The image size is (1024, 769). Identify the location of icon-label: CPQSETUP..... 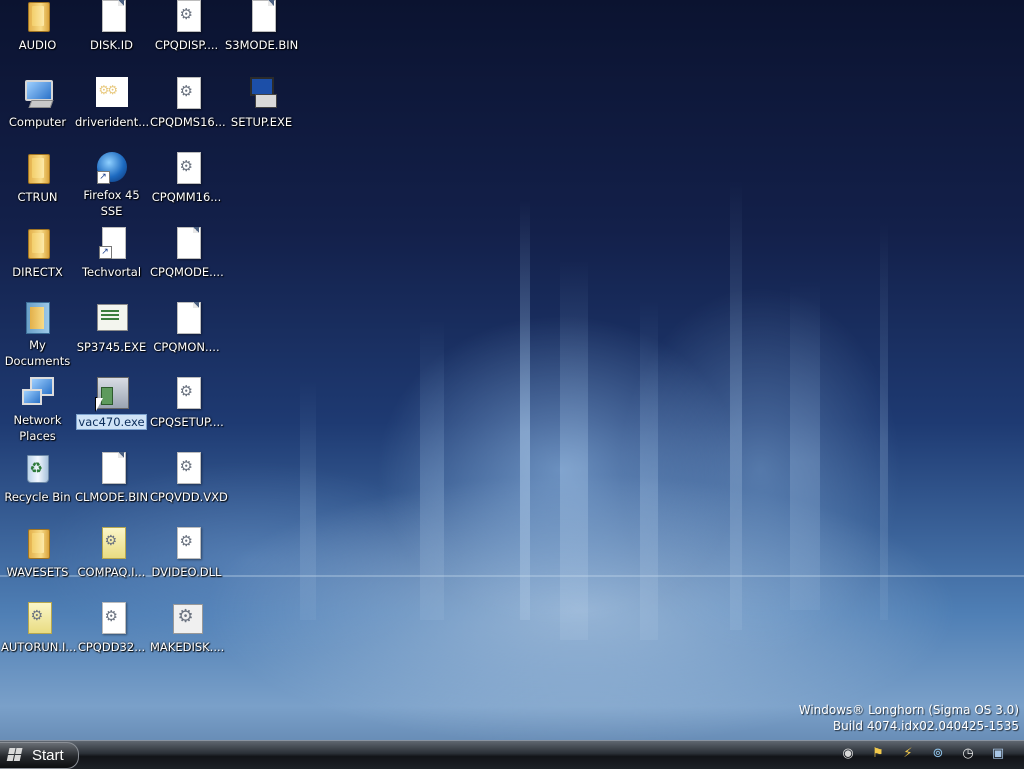
(187, 422).